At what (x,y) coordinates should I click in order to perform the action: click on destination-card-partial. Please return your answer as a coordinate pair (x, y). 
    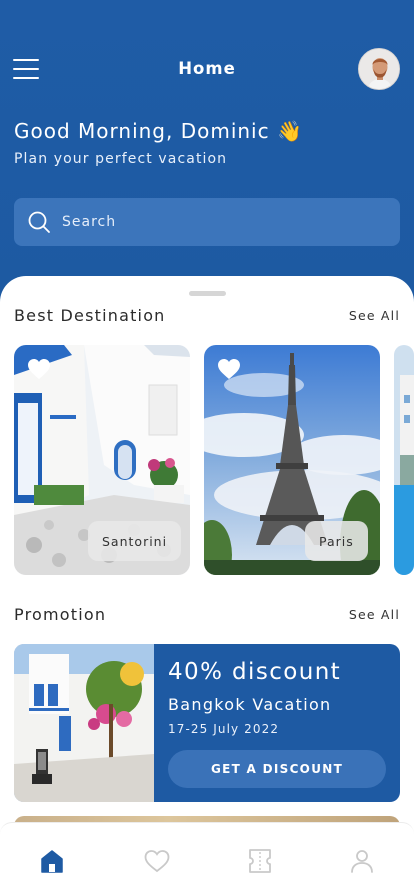
    Looking at the image, I should click on (404, 460).